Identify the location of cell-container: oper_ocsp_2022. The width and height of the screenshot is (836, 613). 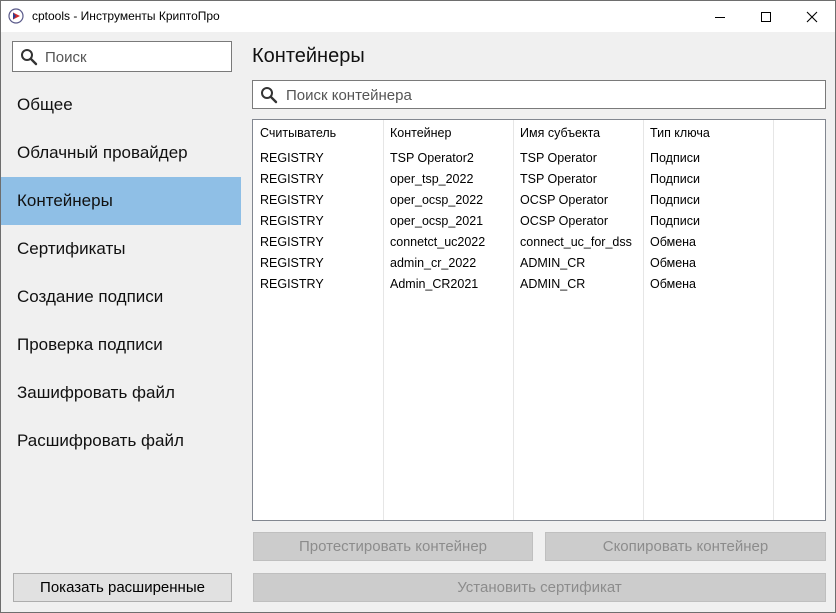
(437, 199).